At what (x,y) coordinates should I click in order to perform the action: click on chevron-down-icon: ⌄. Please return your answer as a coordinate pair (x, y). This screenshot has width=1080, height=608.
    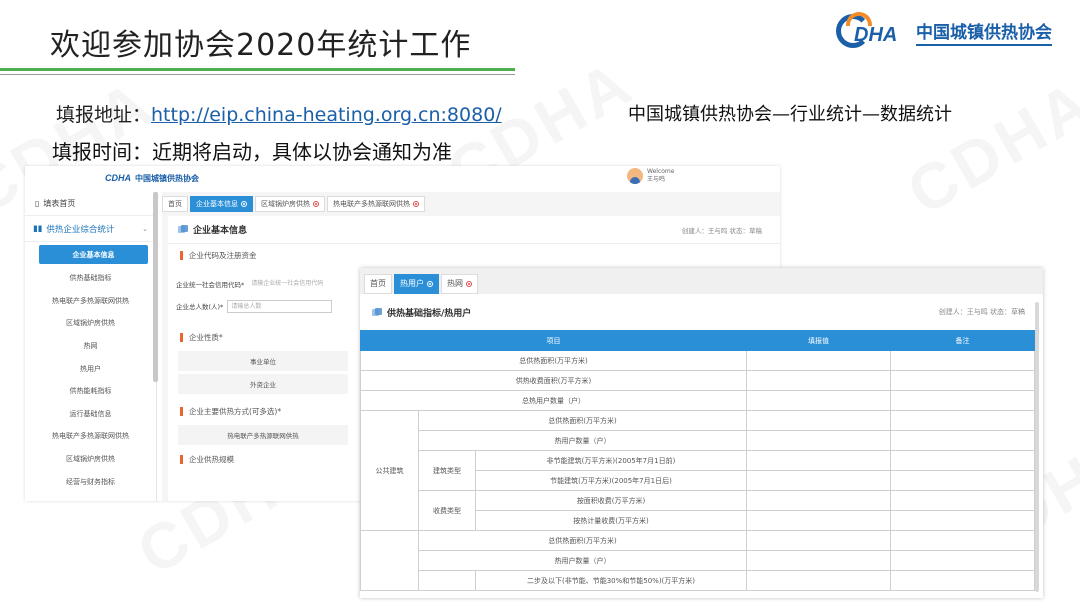
    Looking at the image, I should click on (145, 228).